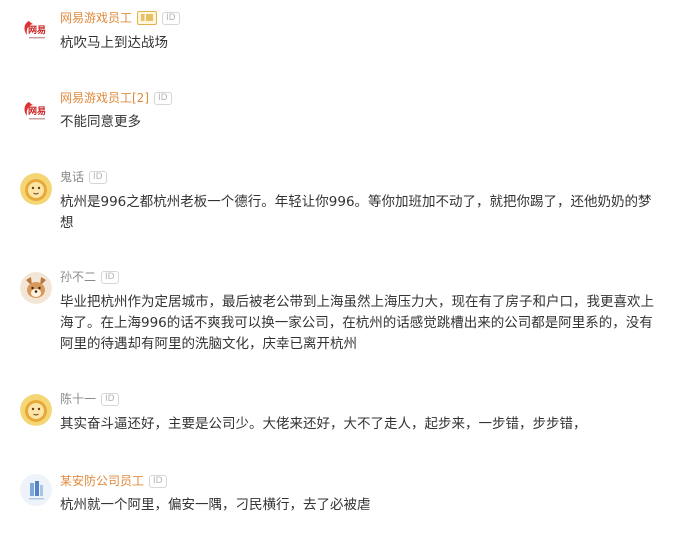  I want to click on comment-text: 其实奋斗逼还好，主要是公司少。大佬来还好，大不了走人，起步来，一步错，步步错，, so click(323, 424).